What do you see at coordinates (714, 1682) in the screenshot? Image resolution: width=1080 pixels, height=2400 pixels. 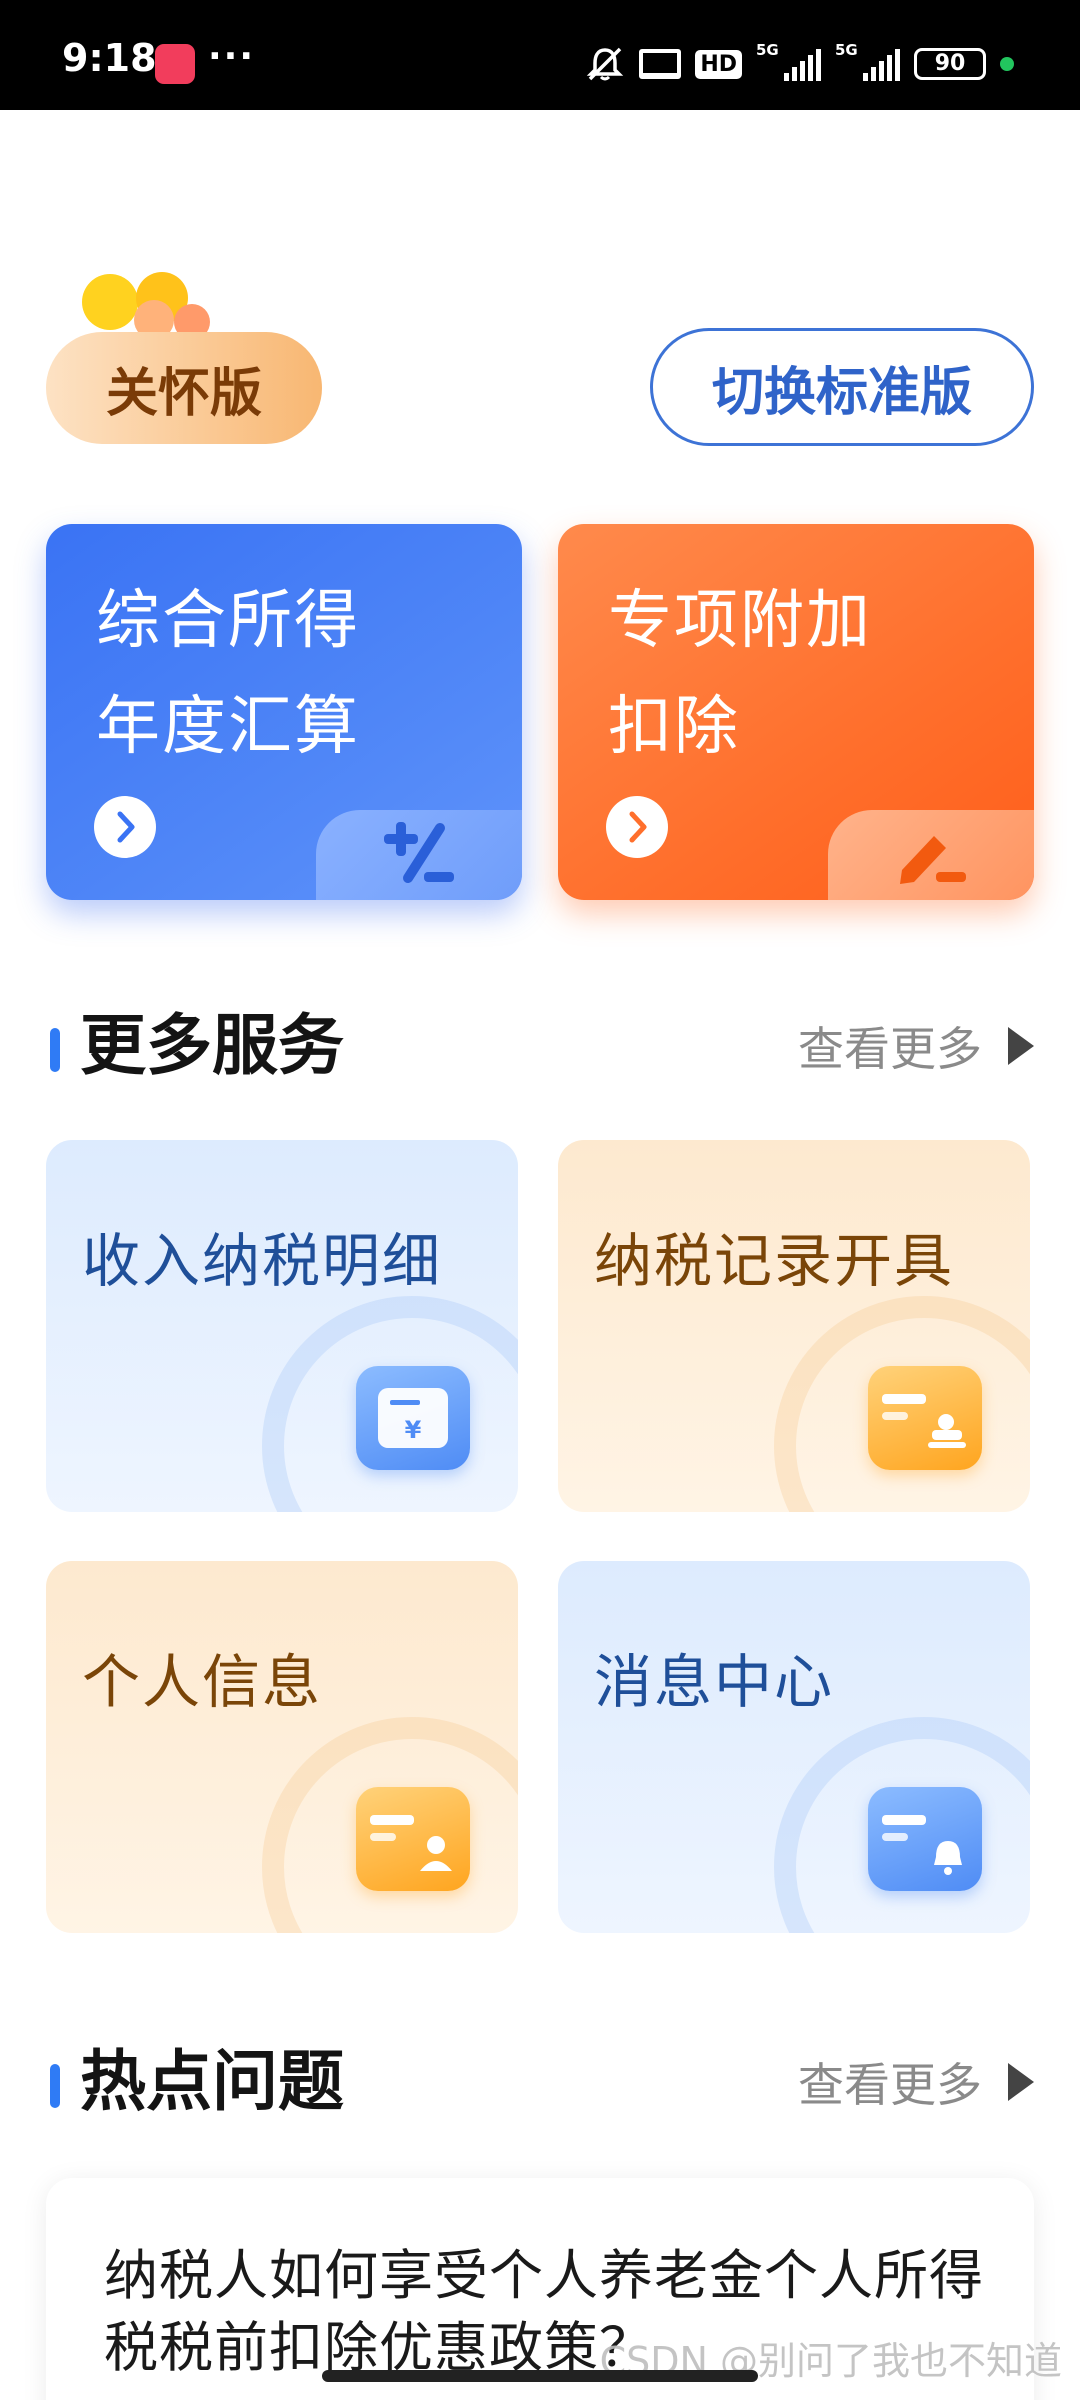 I see `service-label: 消息中心` at bounding box center [714, 1682].